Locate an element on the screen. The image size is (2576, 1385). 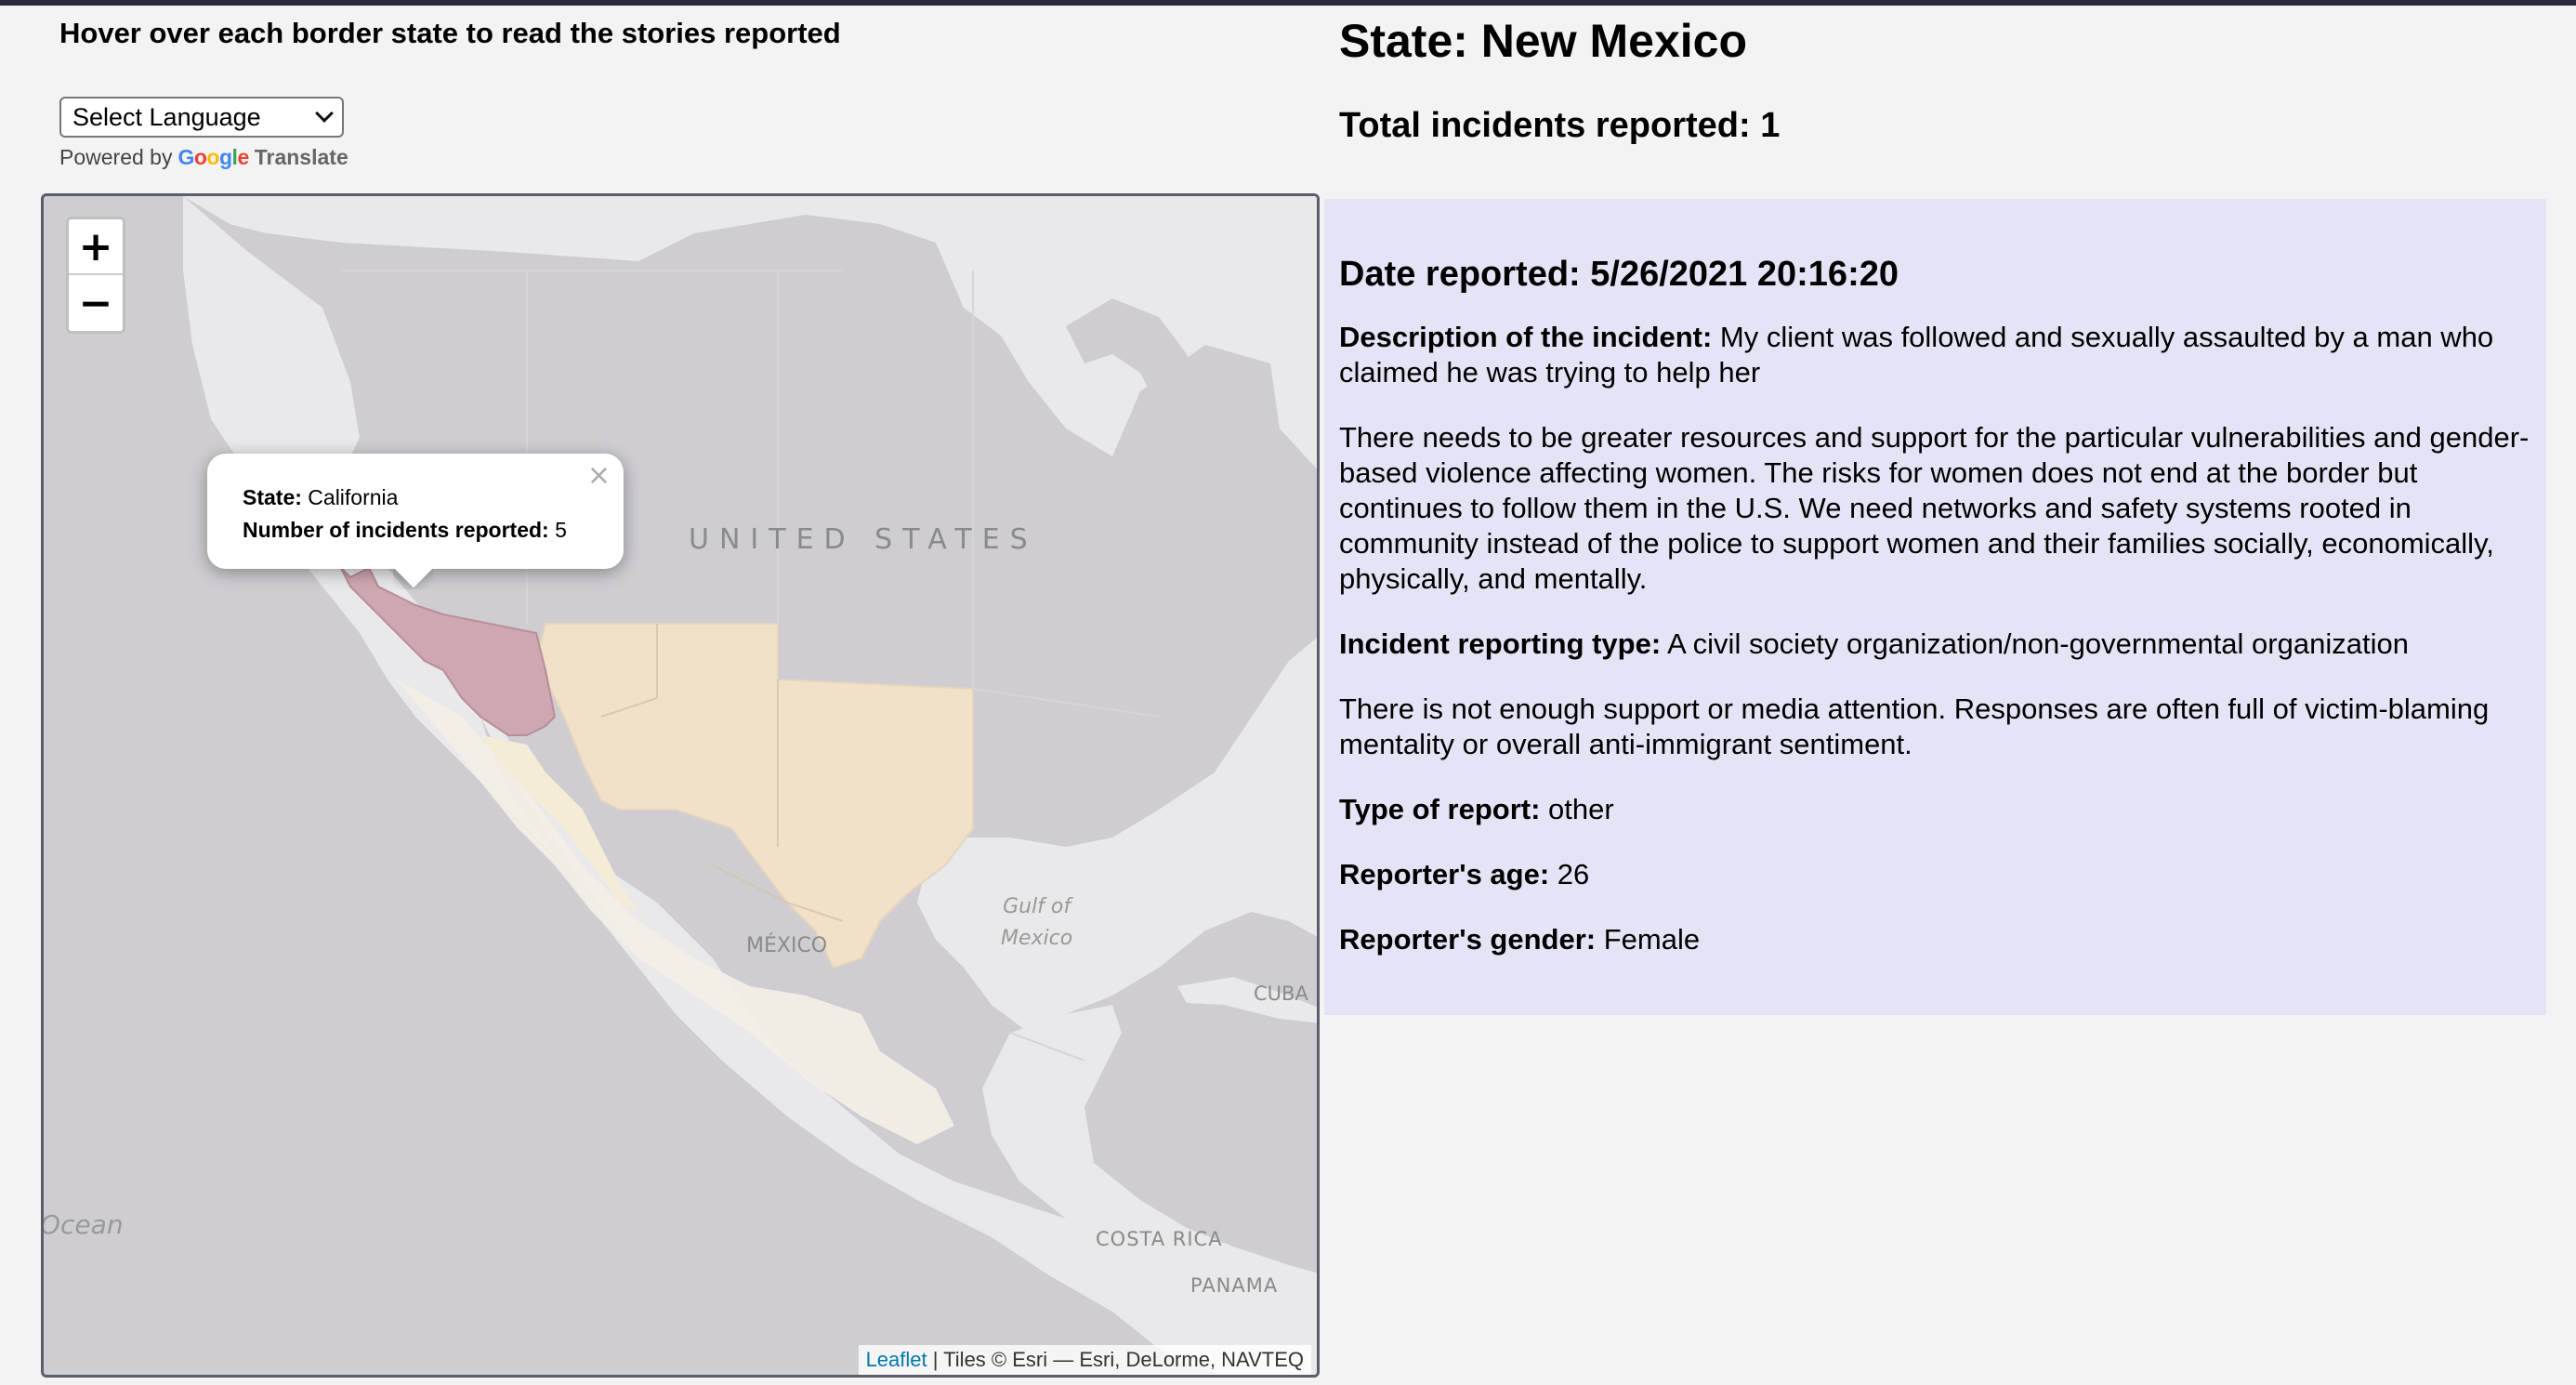
map-label-panama: PANAMA is located at coordinates (1234, 1285).